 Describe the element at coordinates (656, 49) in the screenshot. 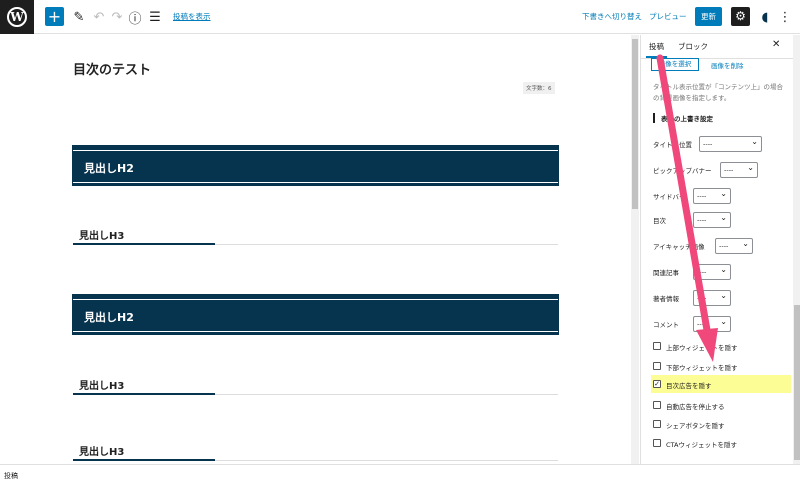

I see `tab-post: 投稿` at that location.